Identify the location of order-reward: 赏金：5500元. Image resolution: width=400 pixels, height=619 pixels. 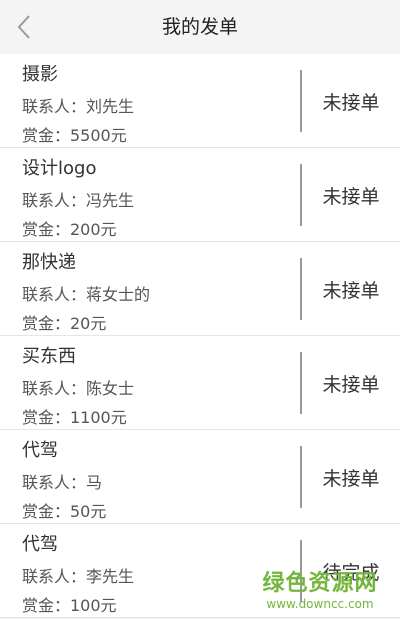
(74, 135).